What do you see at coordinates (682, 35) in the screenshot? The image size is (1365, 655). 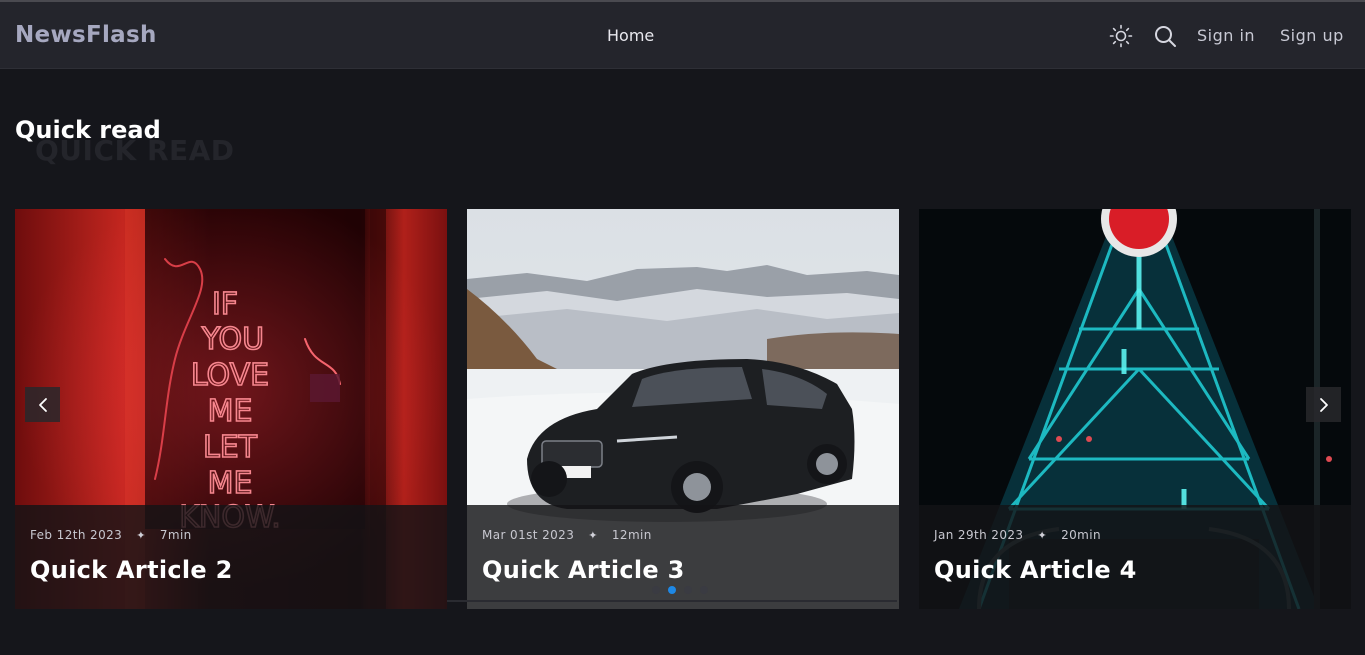 I see `navbar: NewsFlash Home Sign in Sign up` at bounding box center [682, 35].